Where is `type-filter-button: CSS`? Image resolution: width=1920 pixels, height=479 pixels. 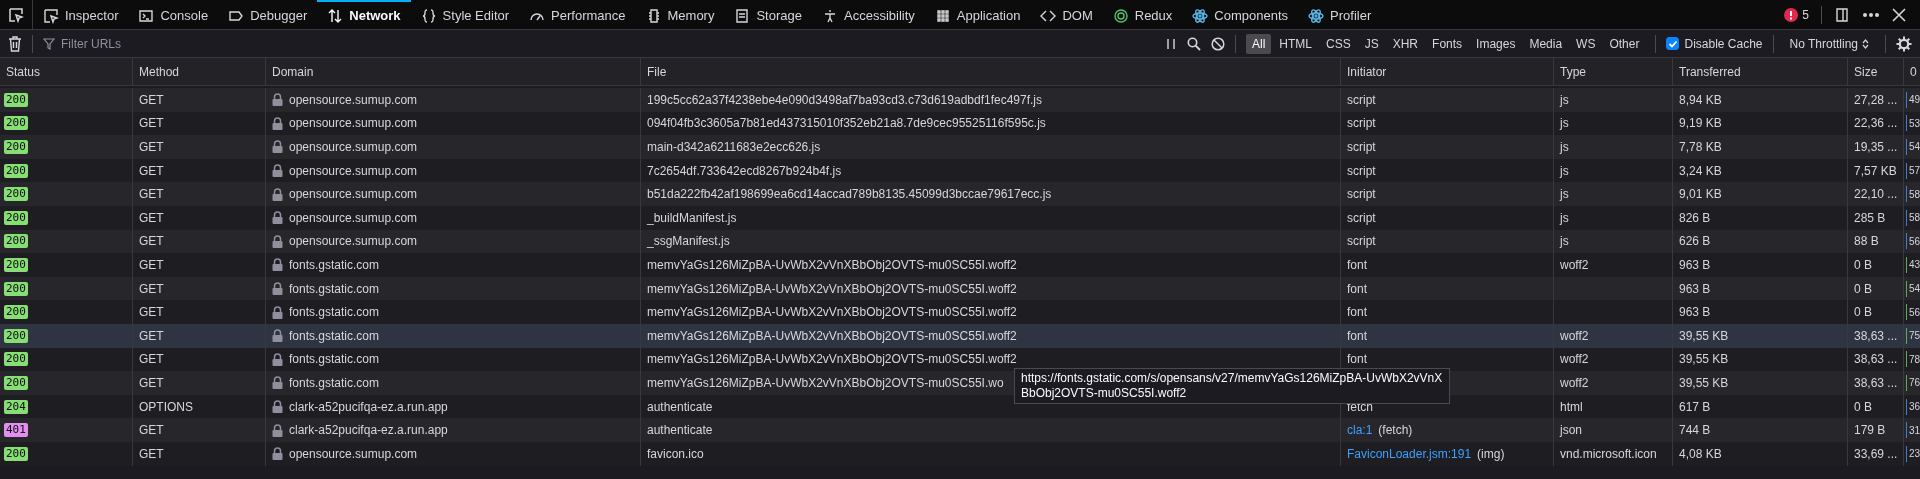
type-filter-button: CSS is located at coordinates (1338, 43).